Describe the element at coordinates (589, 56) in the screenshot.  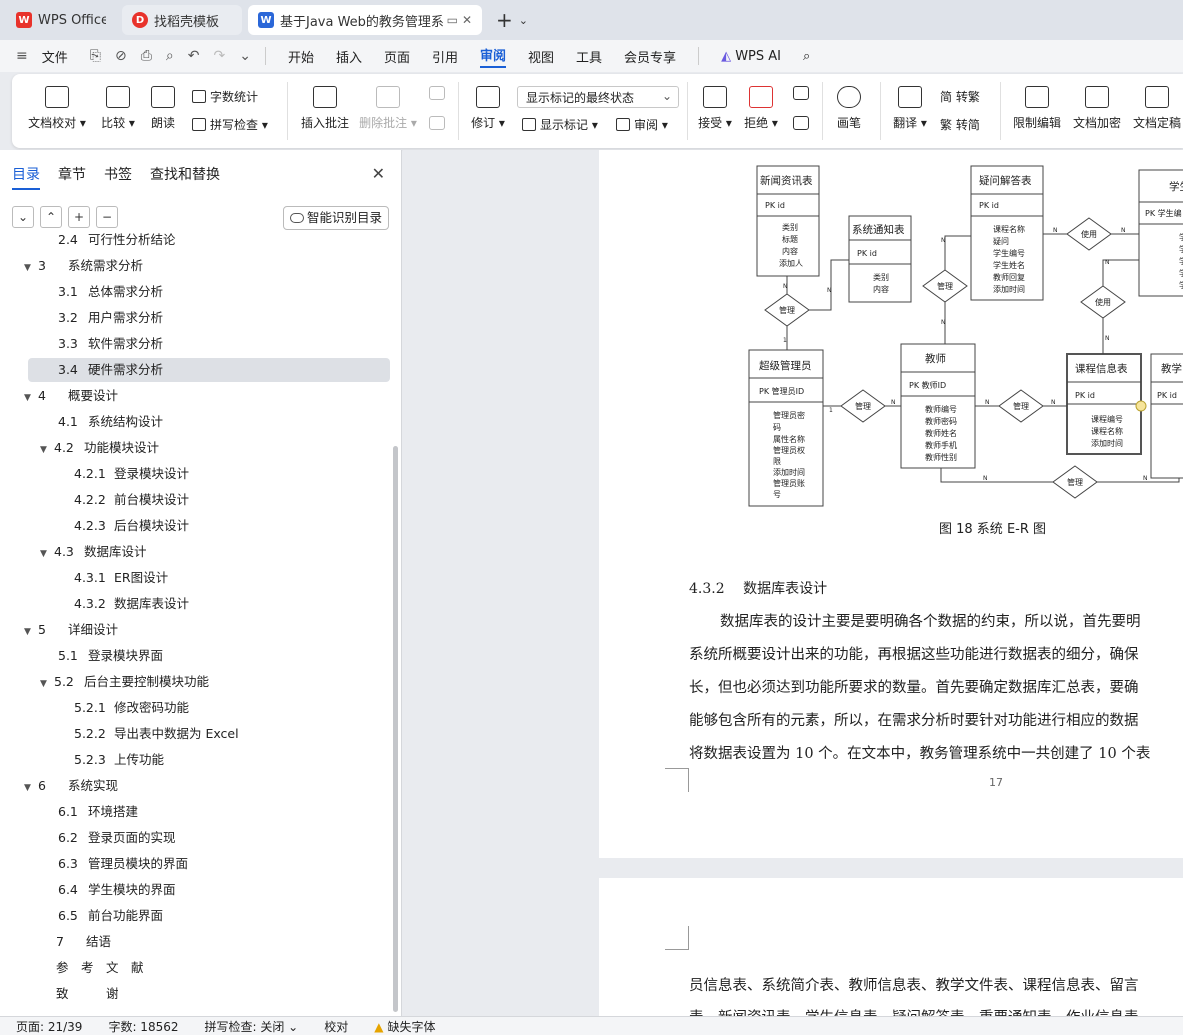
I see `menu-tools: 工具` at that location.